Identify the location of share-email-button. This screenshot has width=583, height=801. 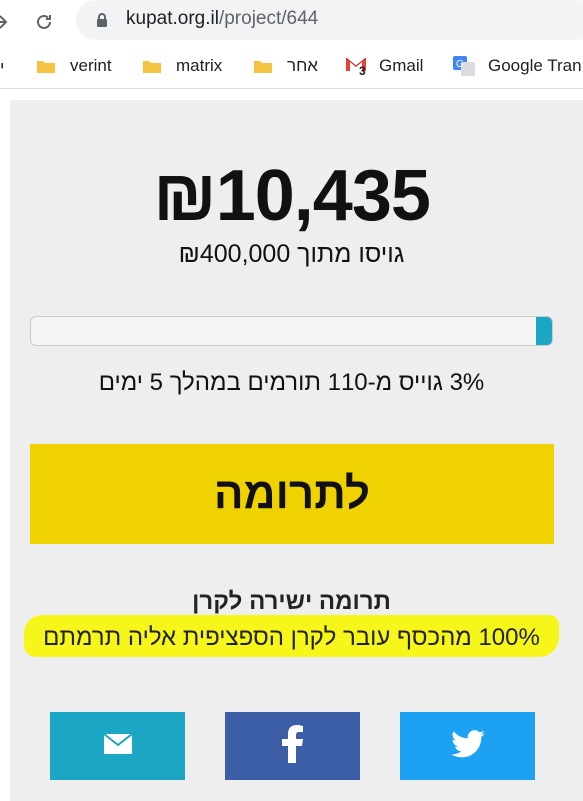
(117, 746).